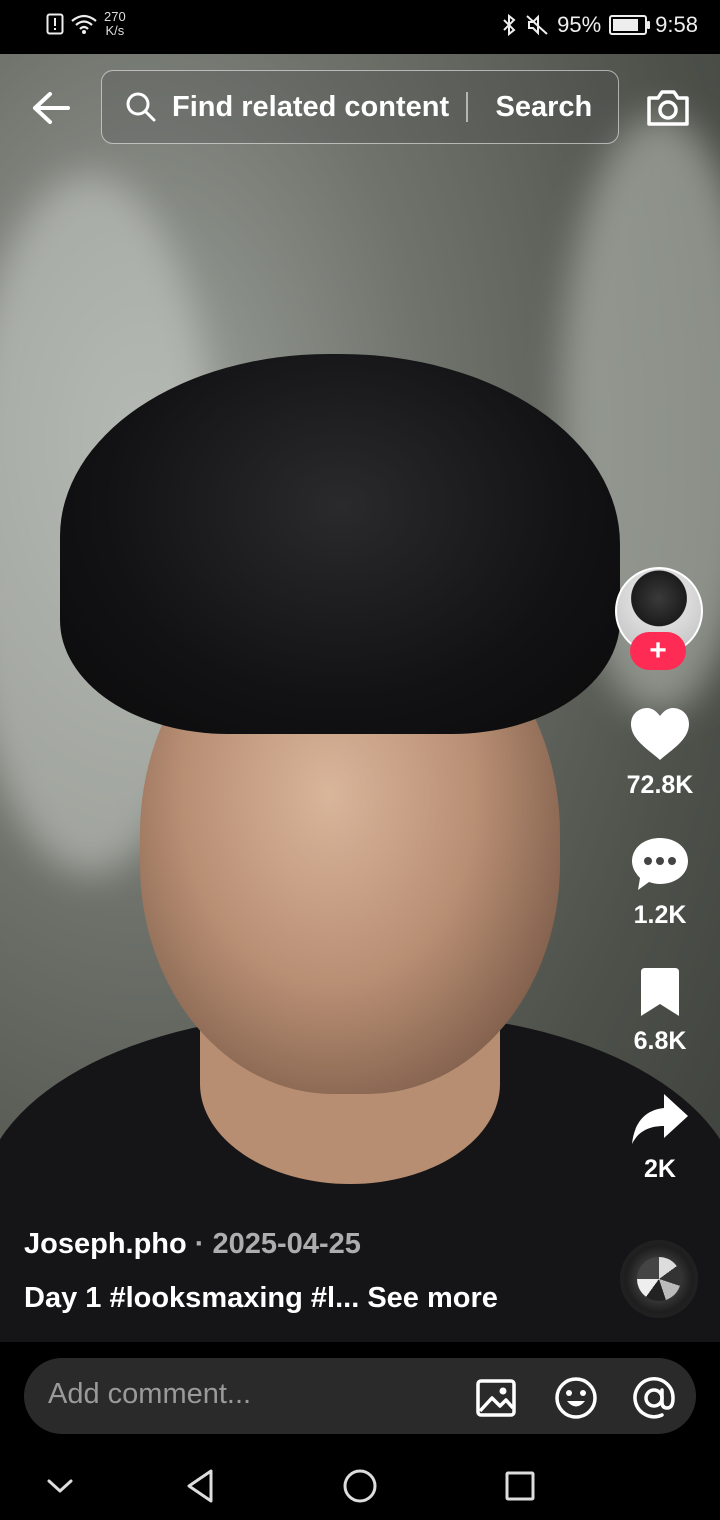  I want to click on comment-icon, so click(660, 864).